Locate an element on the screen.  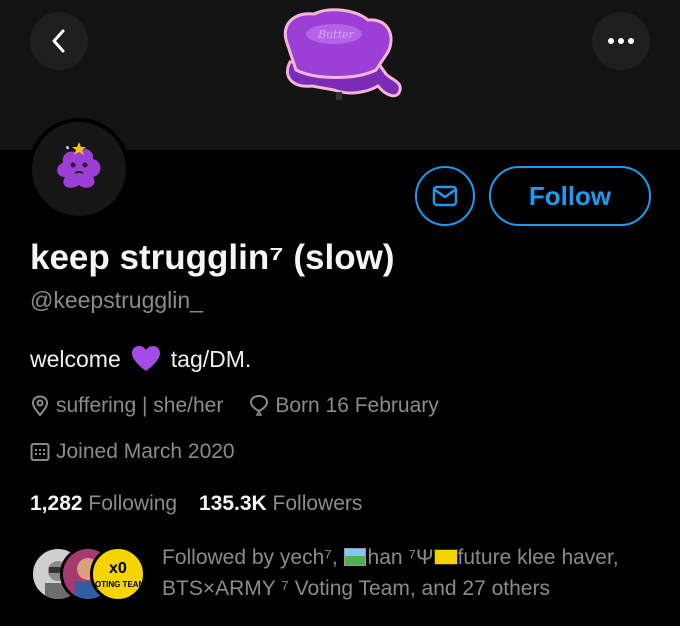
joined-text: Joined March 2020 is located at coordinates (145, 451).